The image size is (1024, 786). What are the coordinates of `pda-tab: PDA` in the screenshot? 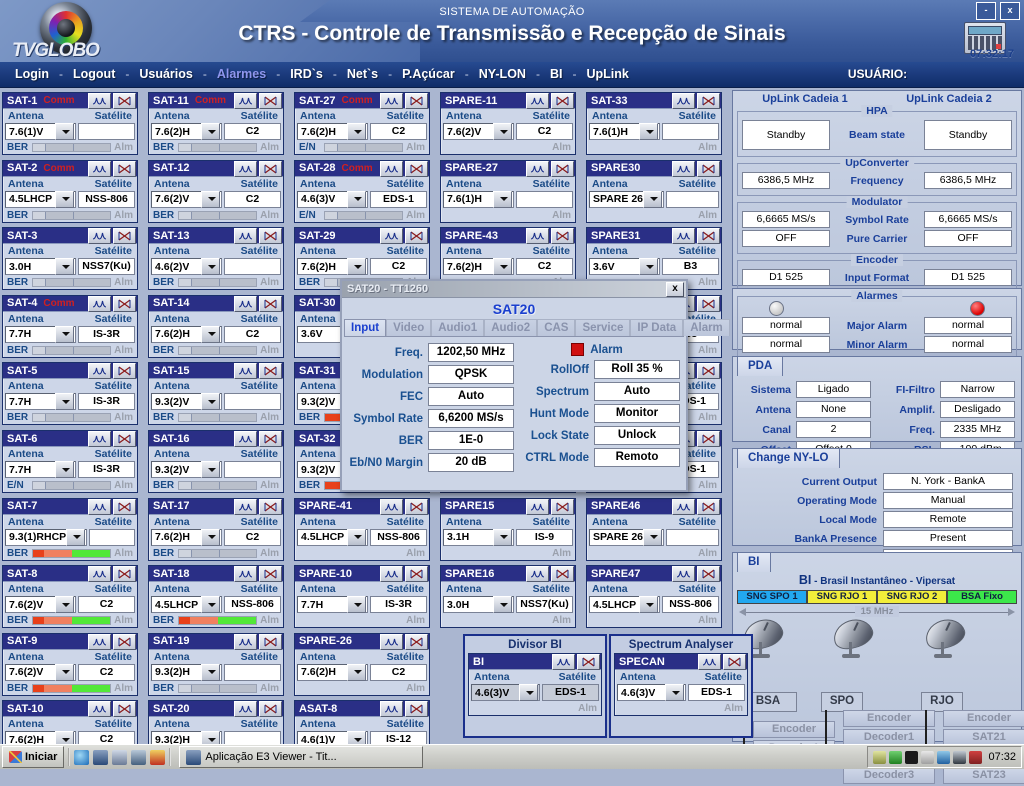 It's located at (760, 366).